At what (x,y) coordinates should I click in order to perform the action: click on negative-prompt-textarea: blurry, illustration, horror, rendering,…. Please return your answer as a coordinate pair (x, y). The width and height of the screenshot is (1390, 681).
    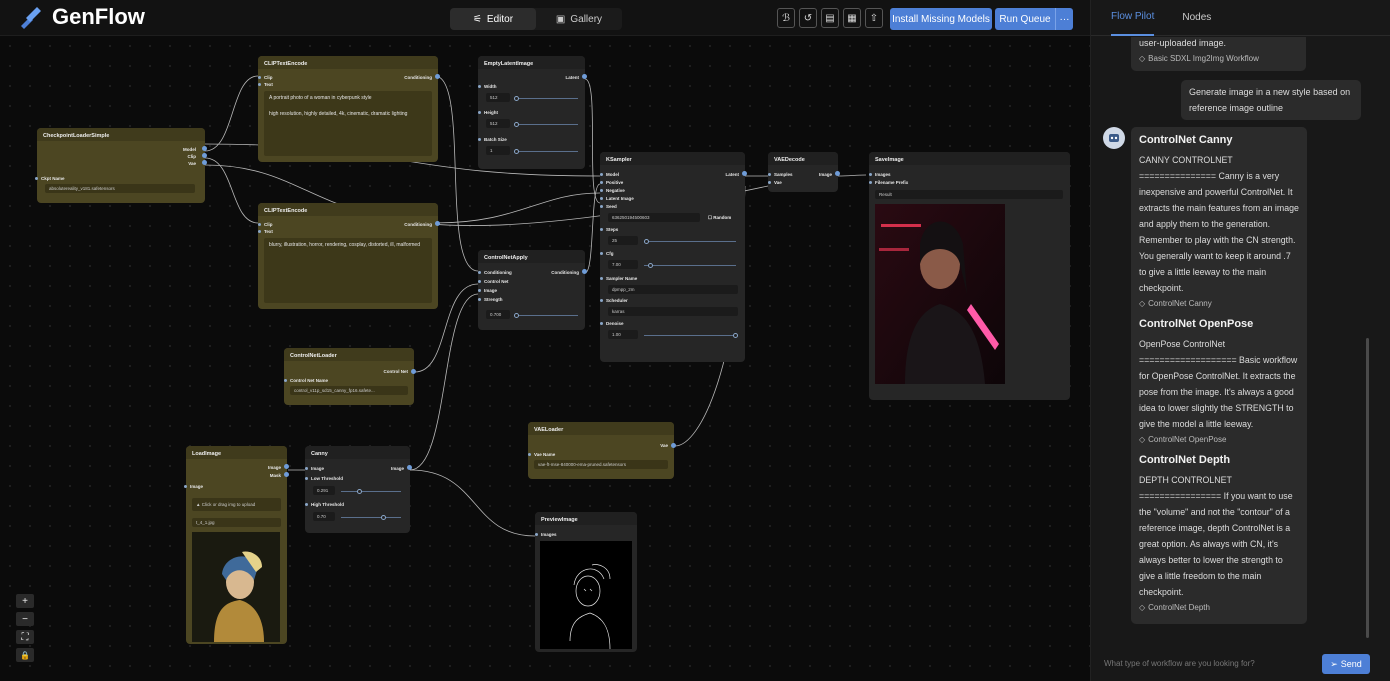
    Looking at the image, I should click on (348, 270).